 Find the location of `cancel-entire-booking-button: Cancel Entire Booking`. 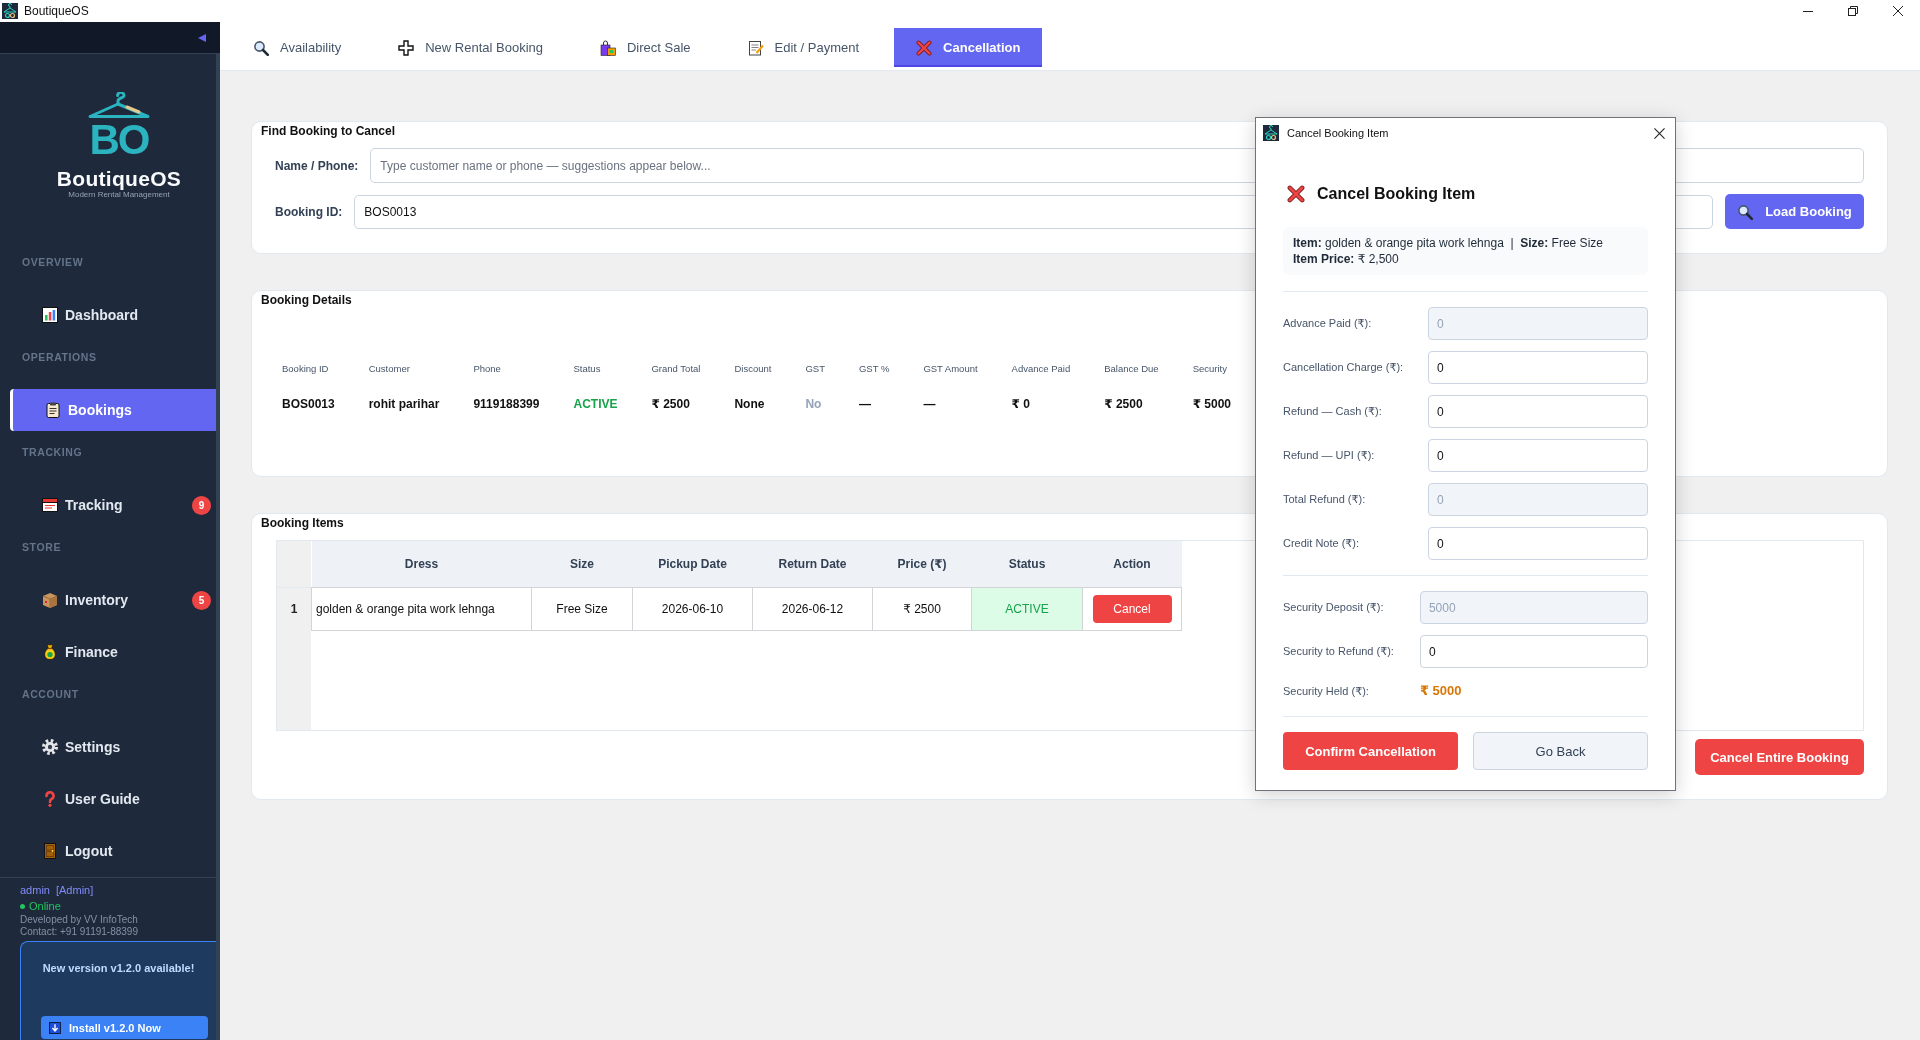

cancel-entire-booking-button: Cancel Entire Booking is located at coordinates (1779, 757).